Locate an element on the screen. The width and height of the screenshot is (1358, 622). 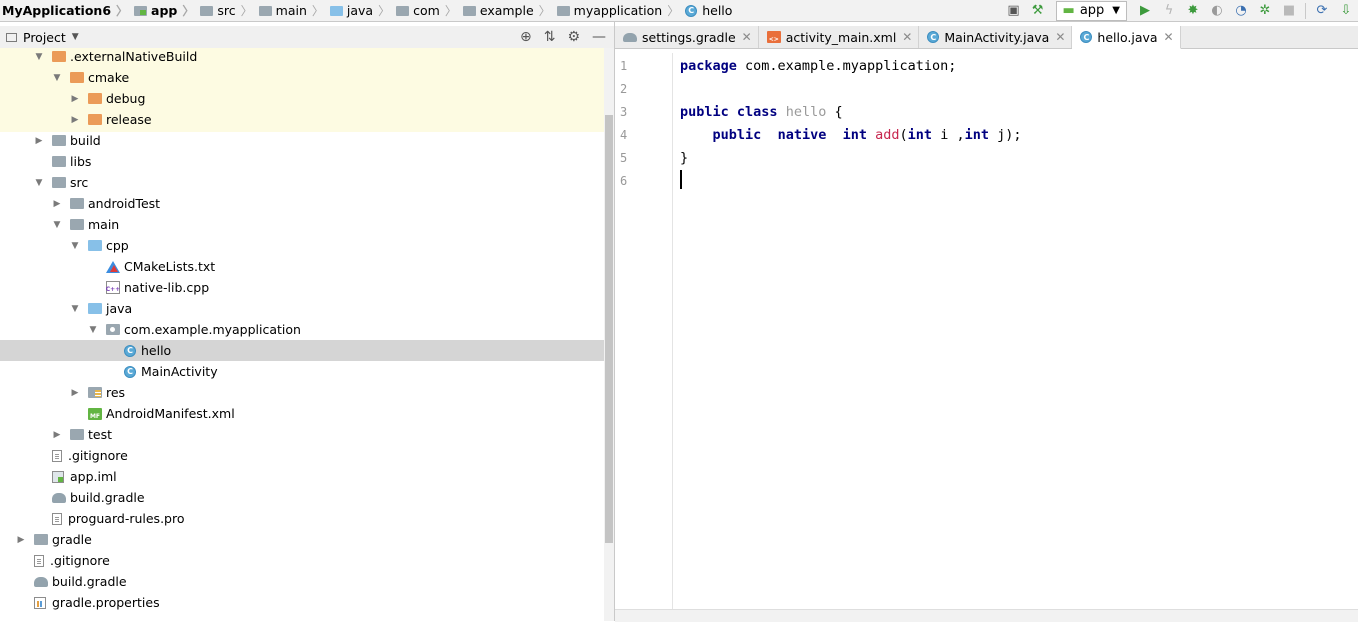
tree-item: ▼ java is located at coordinates (307, 308).